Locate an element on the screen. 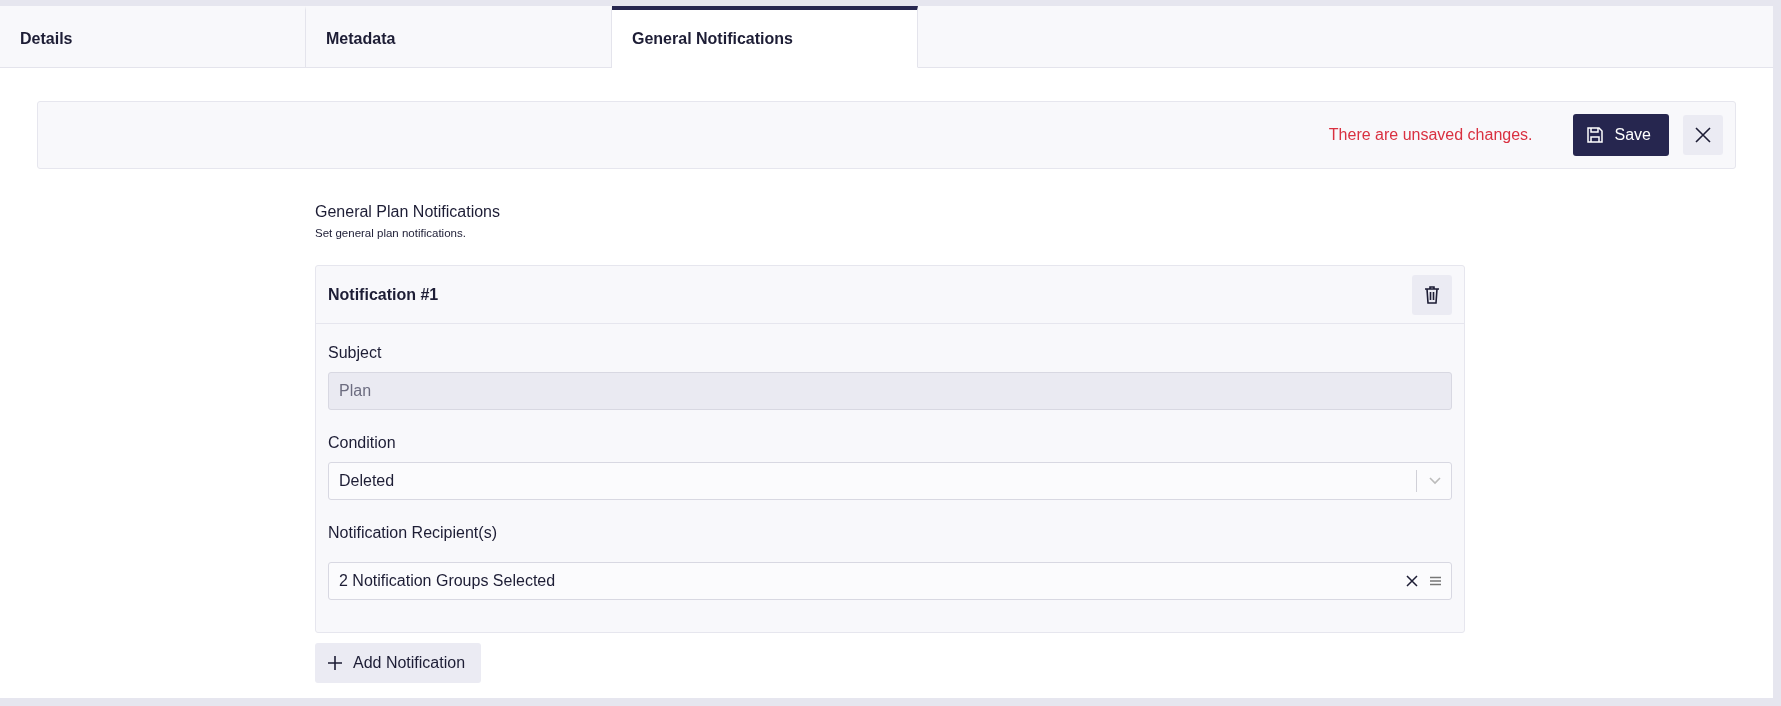 The height and width of the screenshot is (706, 1781). chevron-down-icon is located at coordinates (1435, 481).